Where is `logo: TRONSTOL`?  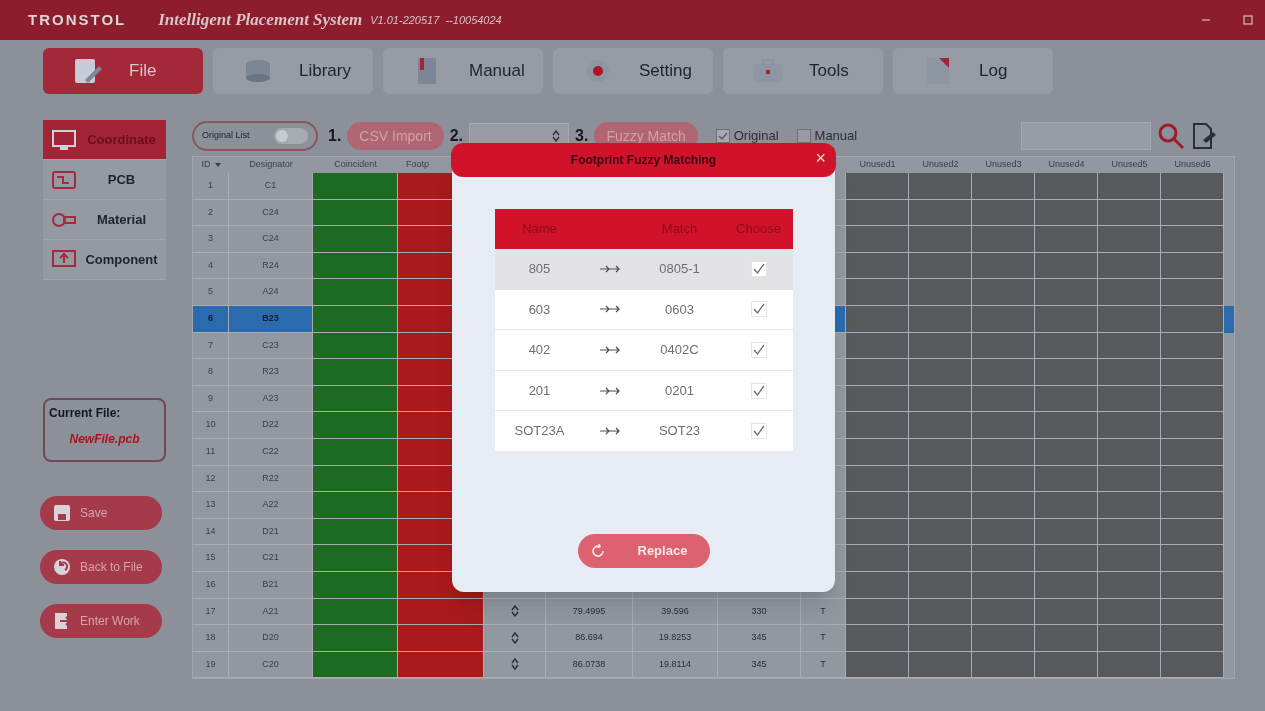
logo: TRONSTOL is located at coordinates (77, 19).